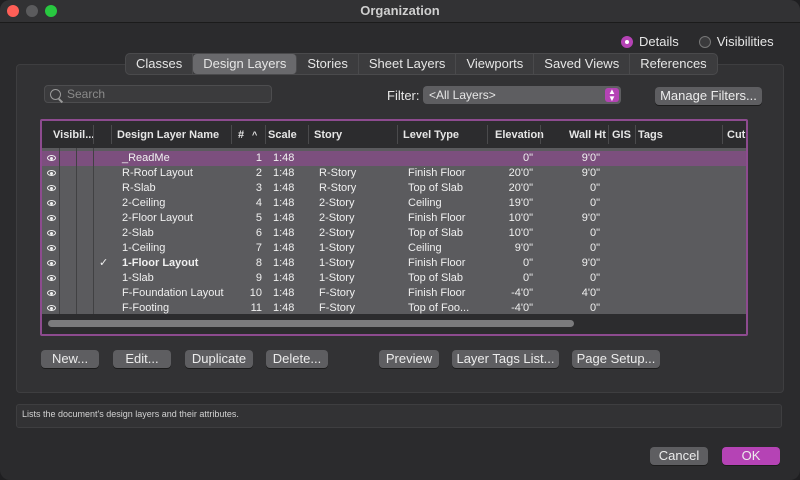 This screenshot has width=800, height=480. I want to click on tab-design-layers: Design Layers, so click(245, 64).